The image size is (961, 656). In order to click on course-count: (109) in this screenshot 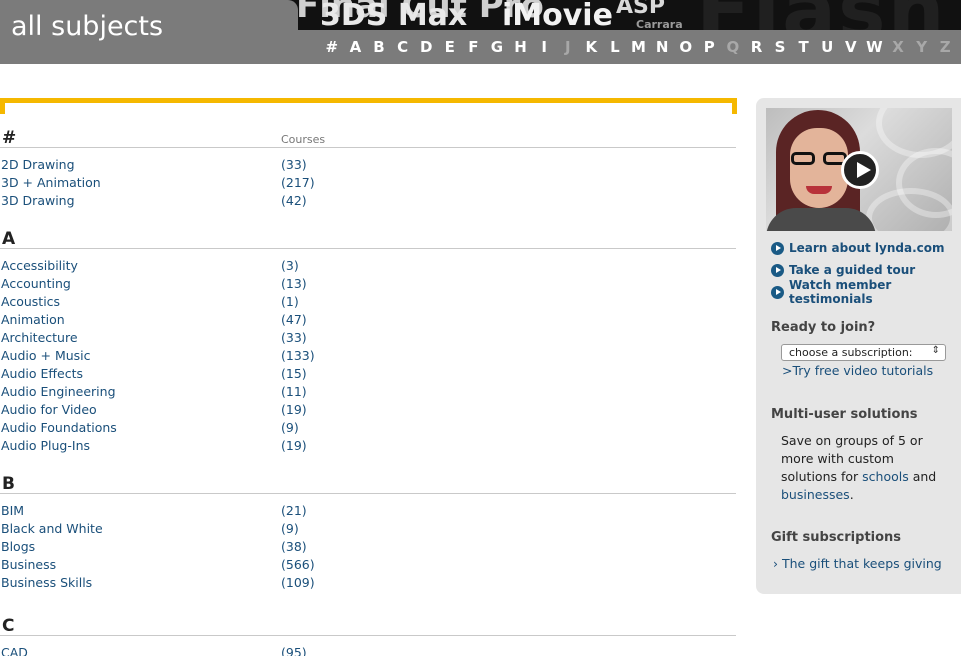, I will do `click(298, 582)`.